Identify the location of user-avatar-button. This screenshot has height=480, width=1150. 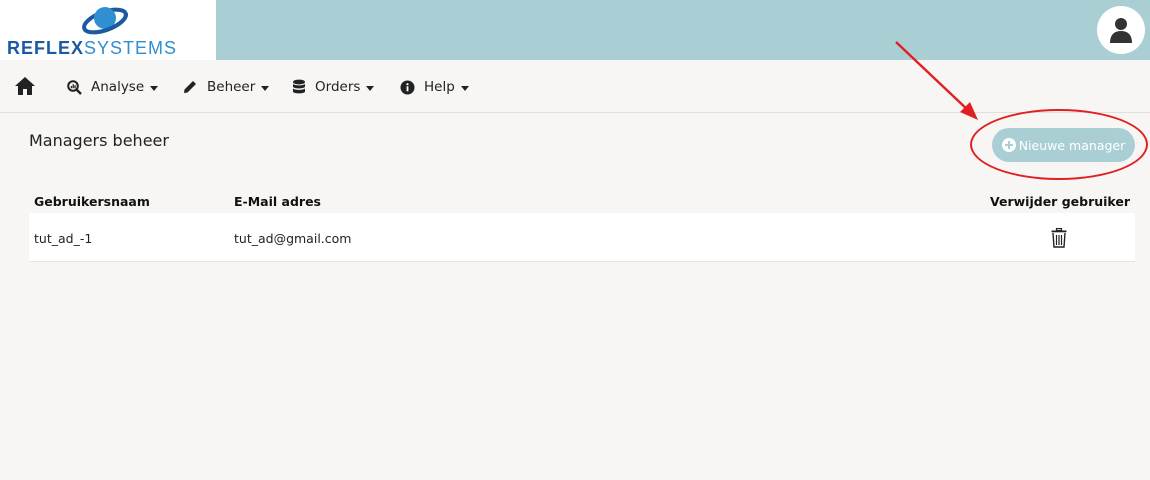
(1121, 30).